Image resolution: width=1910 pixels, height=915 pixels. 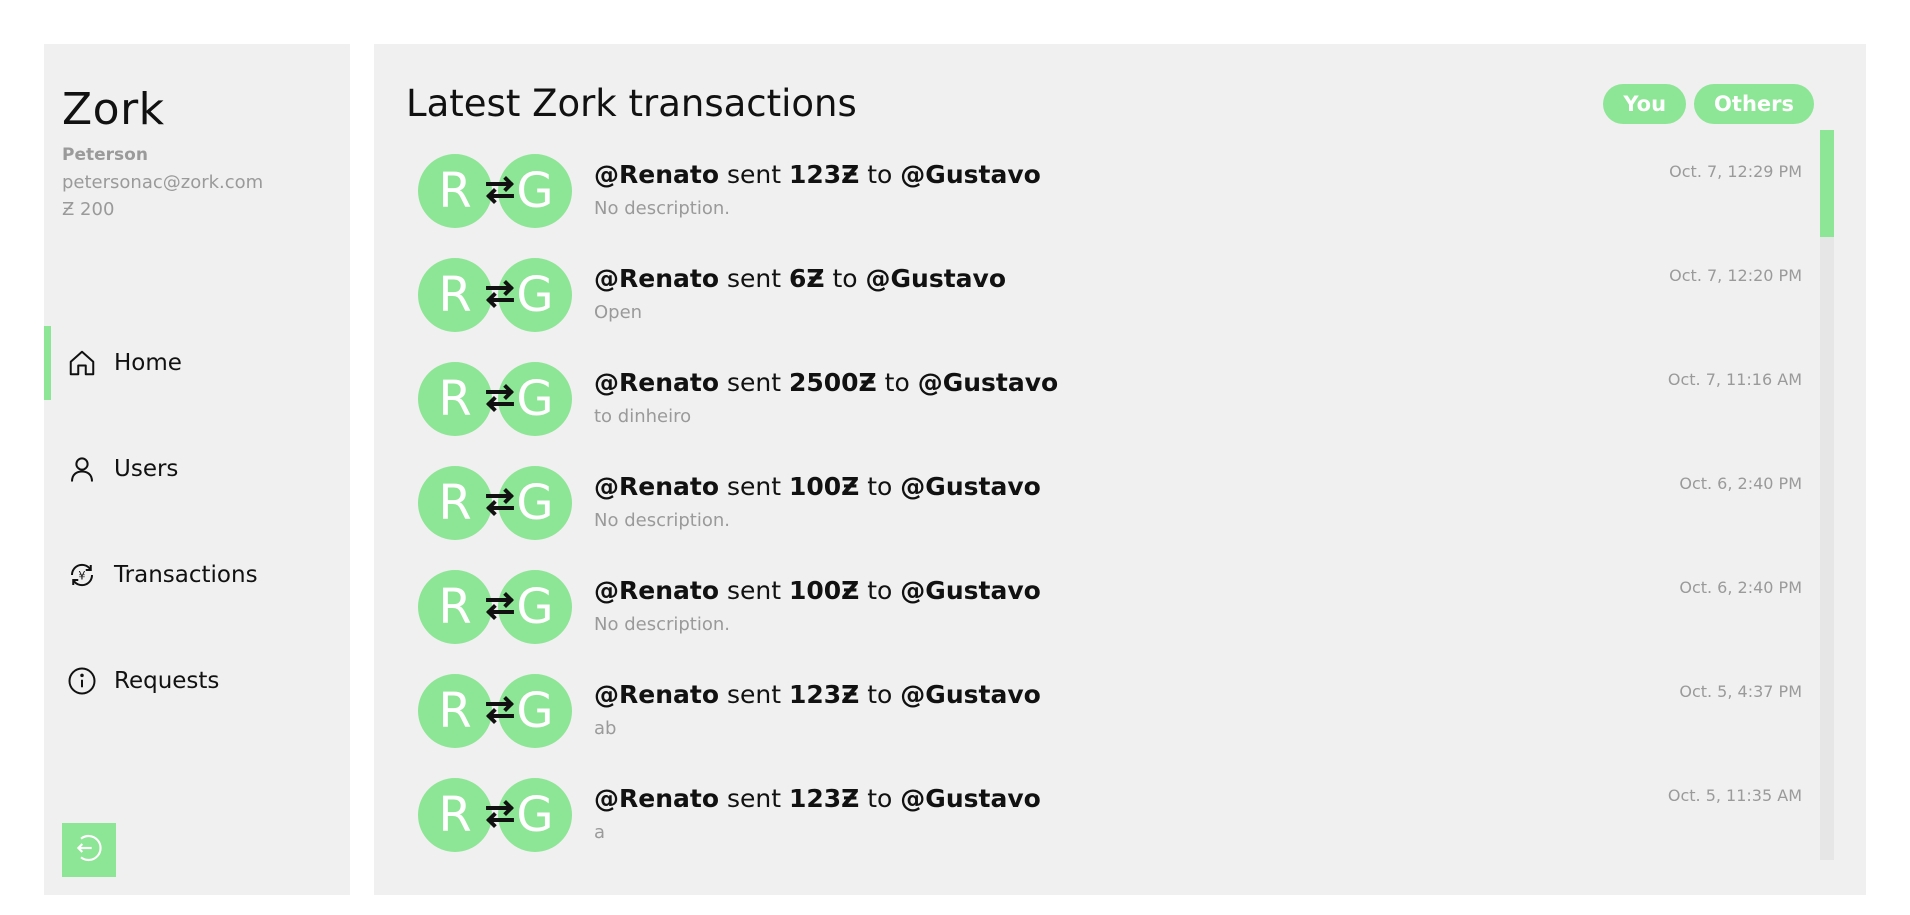 I want to click on transaction-description: to dinheiro, so click(x=643, y=416).